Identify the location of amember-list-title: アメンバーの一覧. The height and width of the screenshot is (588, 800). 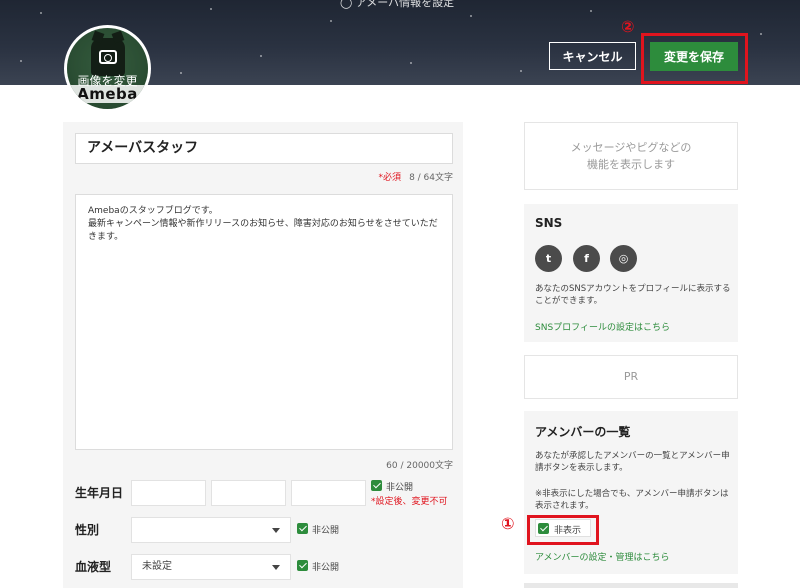
(583, 432).